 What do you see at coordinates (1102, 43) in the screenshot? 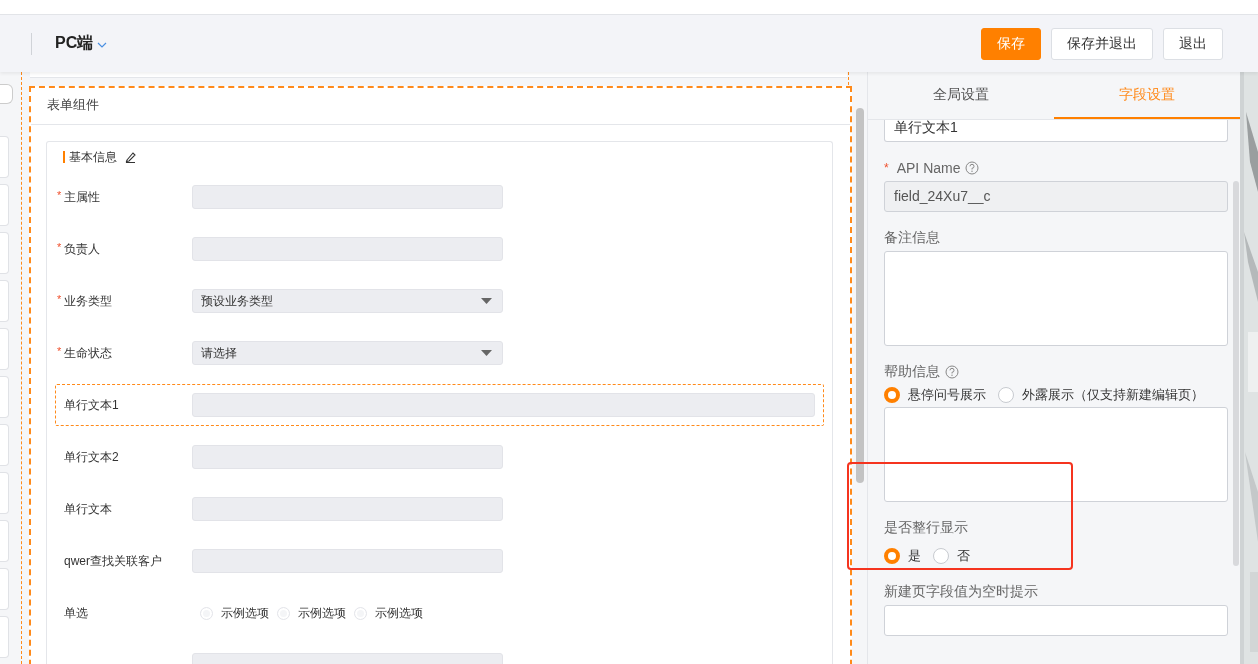
I see `header-button: 保存并退出` at bounding box center [1102, 43].